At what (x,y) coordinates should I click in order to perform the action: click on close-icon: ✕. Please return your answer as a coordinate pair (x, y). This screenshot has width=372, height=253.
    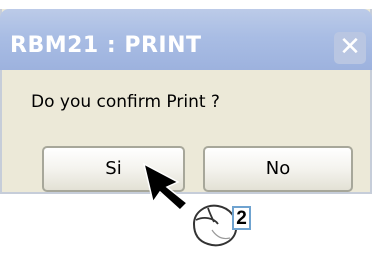
    Looking at the image, I should click on (350, 47).